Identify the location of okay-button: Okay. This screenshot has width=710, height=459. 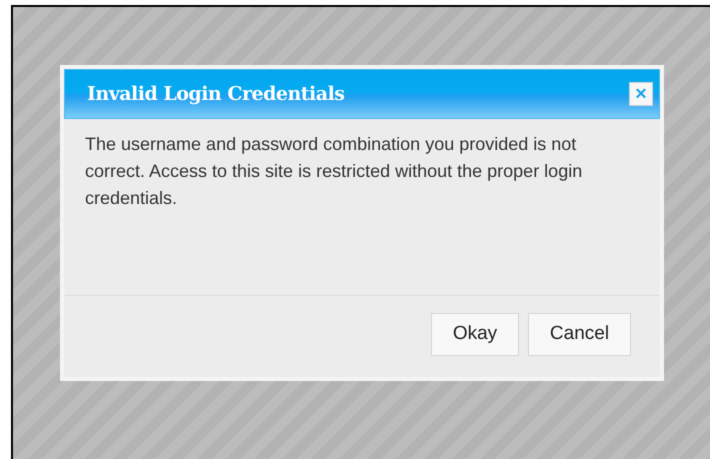
(475, 334).